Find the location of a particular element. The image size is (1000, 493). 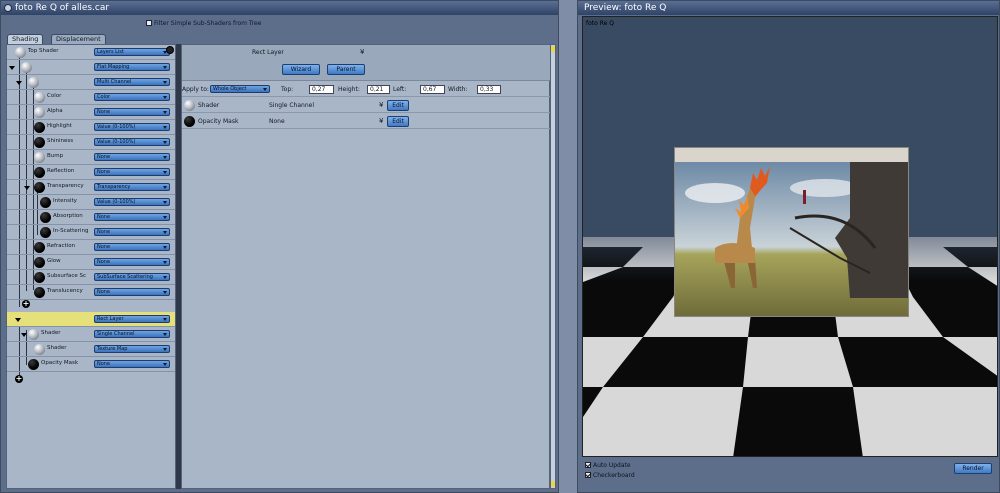

tree-row-subsurface: Subsurface Sc SubSurface Scattering is located at coordinates (91, 277).